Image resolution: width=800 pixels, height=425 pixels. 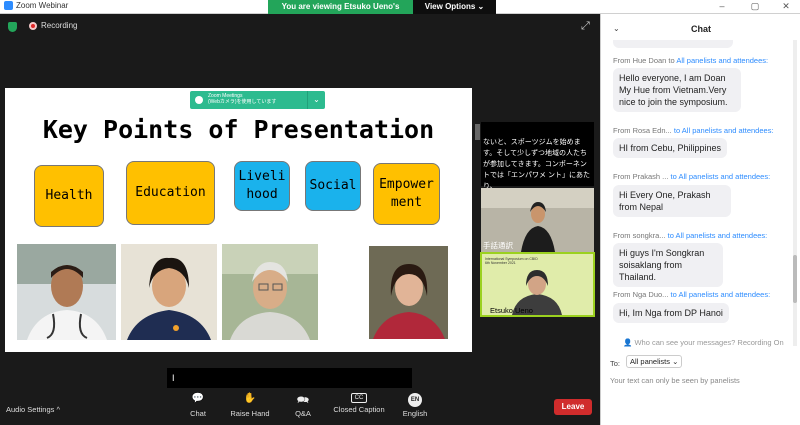 I want to click on to-label: To:, so click(x=615, y=363).